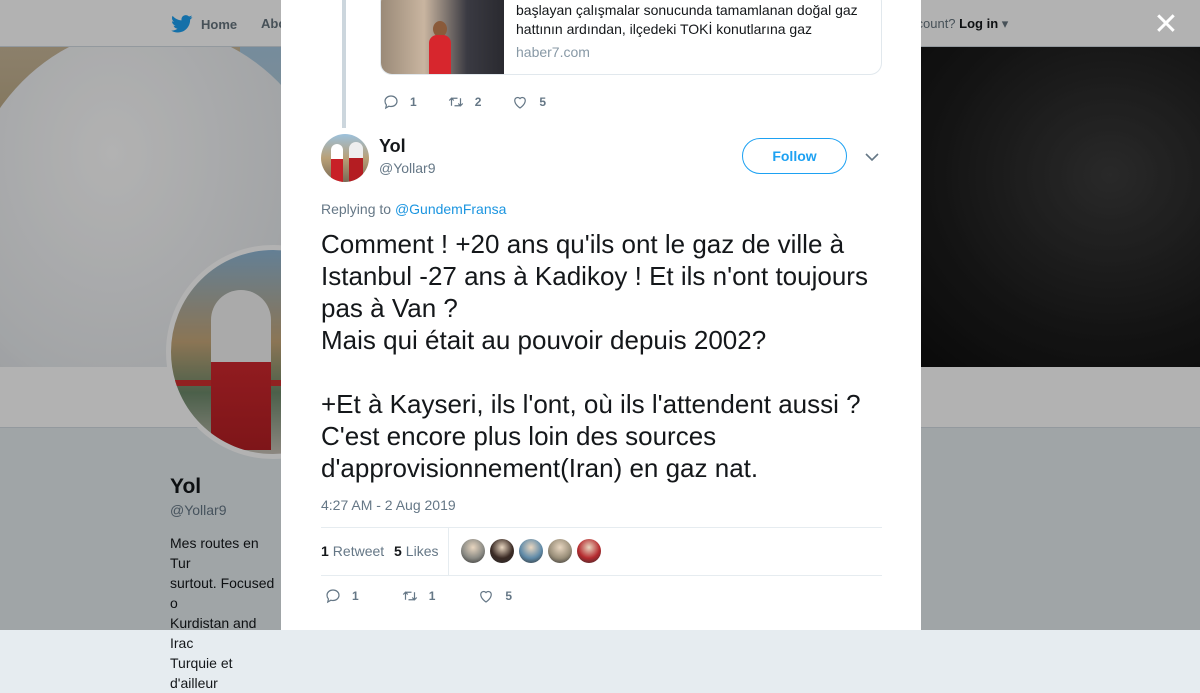  I want to click on replying-to: Replying to @GundemFransa, so click(413, 209).